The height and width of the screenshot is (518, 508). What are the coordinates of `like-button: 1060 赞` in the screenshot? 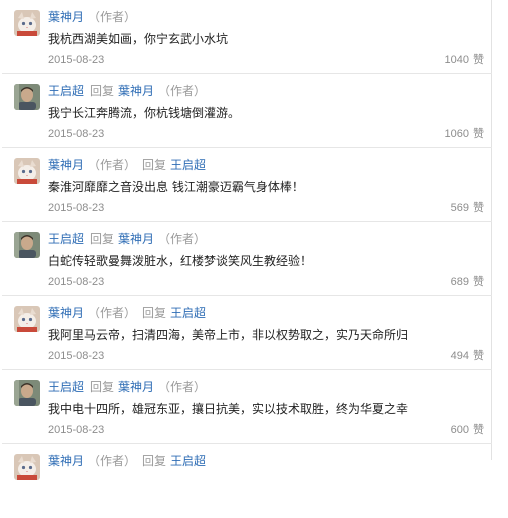 It's located at (464, 134).